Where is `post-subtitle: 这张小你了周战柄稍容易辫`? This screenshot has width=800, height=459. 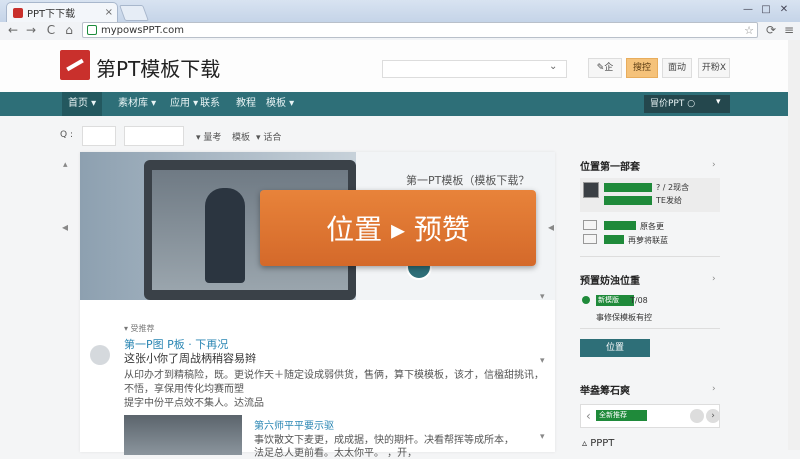
post-subtitle: 这张小你了周战柄稍容易辫 is located at coordinates (190, 358).